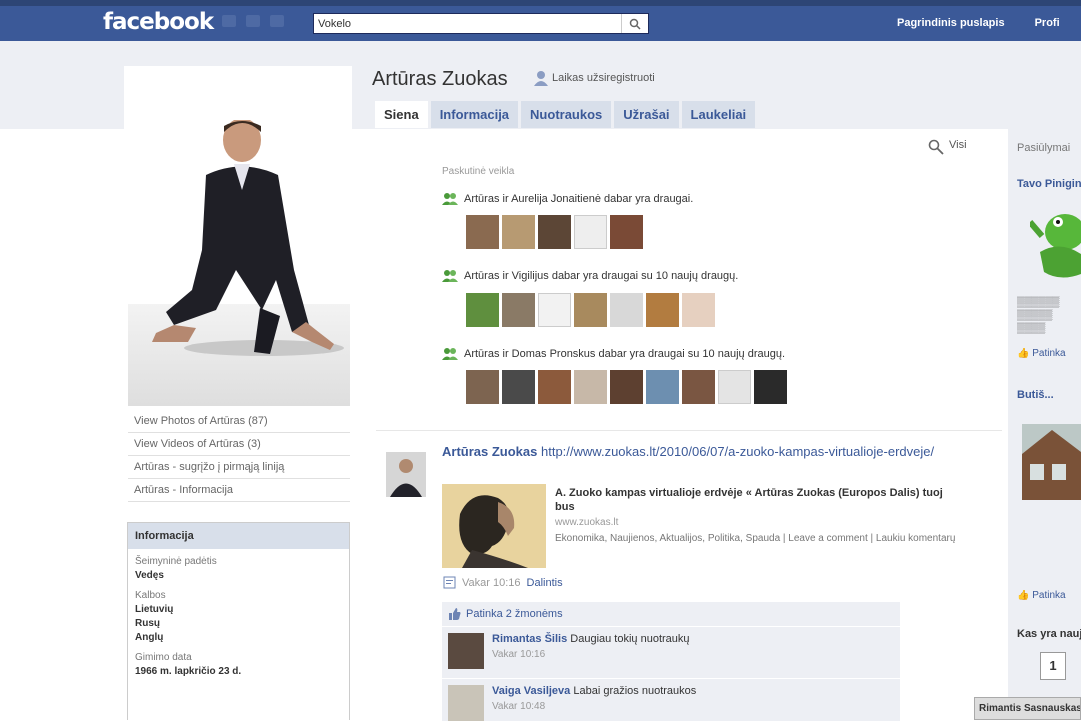 This screenshot has height=721, width=1081. What do you see at coordinates (494, 526) in the screenshot?
I see `link-thumbnail` at bounding box center [494, 526].